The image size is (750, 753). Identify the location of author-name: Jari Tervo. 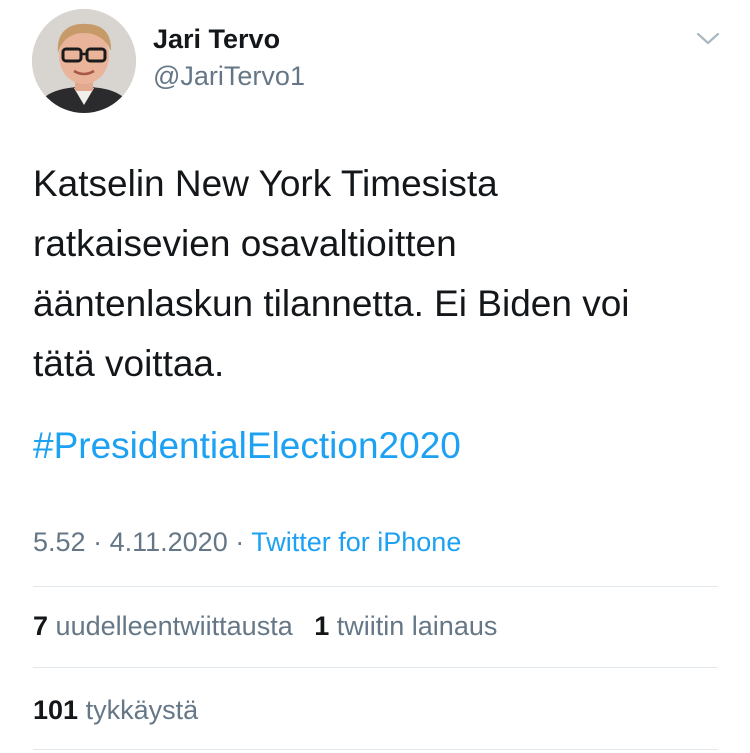
(216, 39).